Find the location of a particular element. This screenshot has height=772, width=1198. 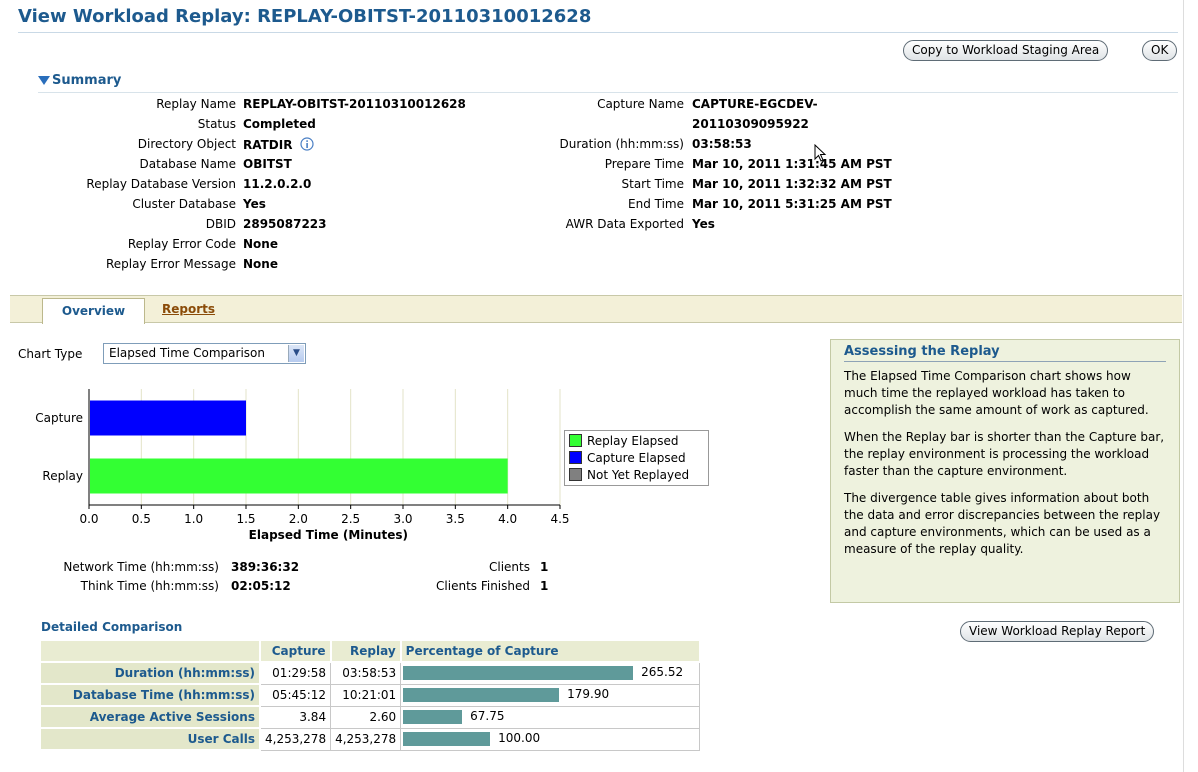

view-replay-report-button: View Workload Replay Report is located at coordinates (1057, 631).